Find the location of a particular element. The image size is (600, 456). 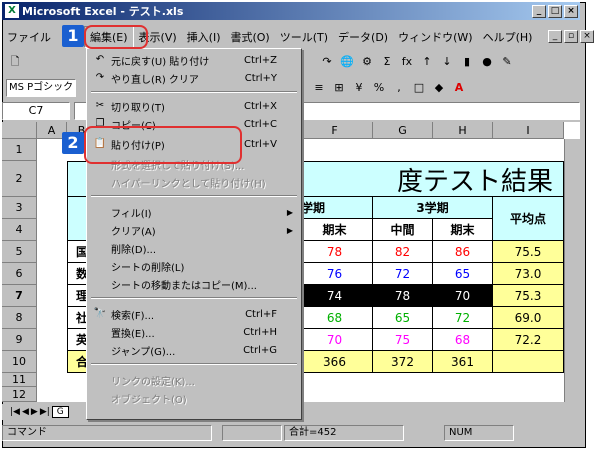

term-3-header: 3学期 is located at coordinates (433, 208).